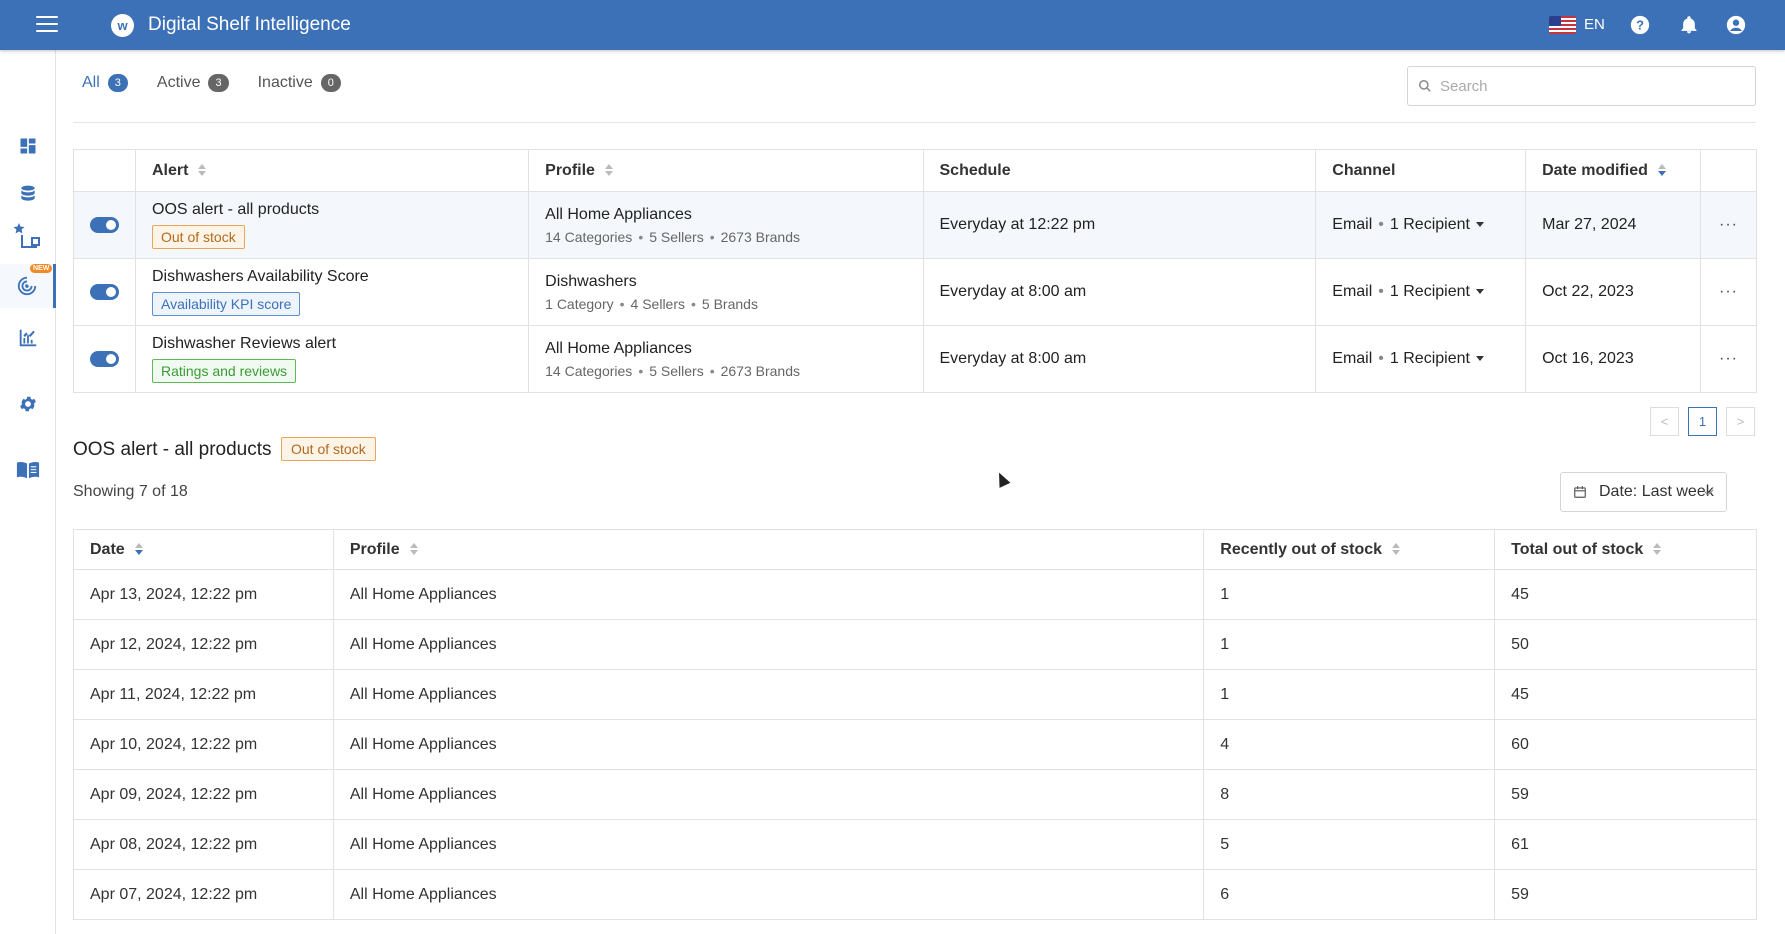 This screenshot has height=934, width=1785. I want to click on status-tabs: All 3 Active 3 Inactive 0, so click(226, 83).